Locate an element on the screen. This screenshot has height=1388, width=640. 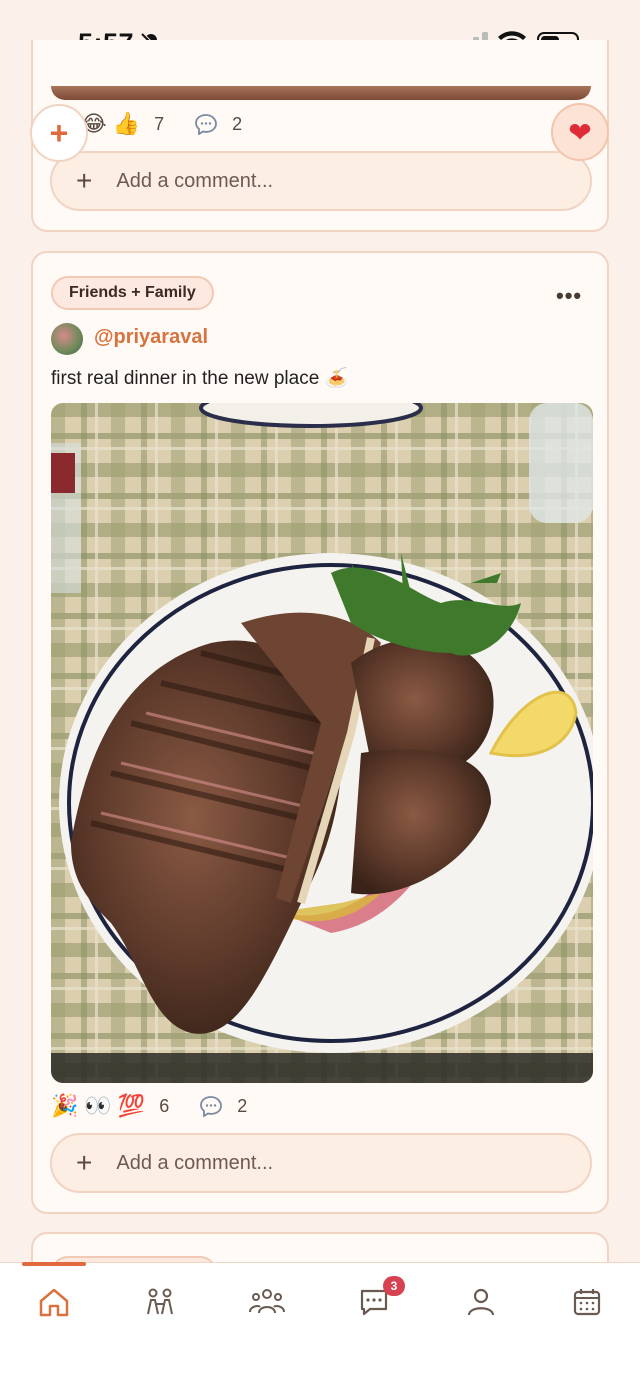
add-post-button: + is located at coordinates (59, 133).